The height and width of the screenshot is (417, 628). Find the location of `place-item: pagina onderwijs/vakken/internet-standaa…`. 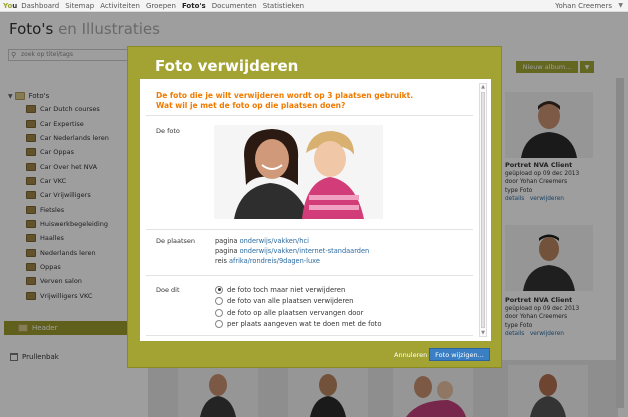

place-item: pagina onderwijs/vakken/internet-standaa… is located at coordinates (292, 251).